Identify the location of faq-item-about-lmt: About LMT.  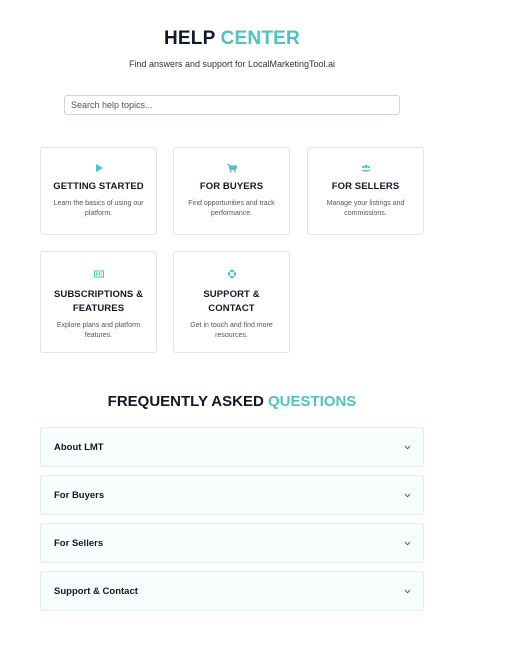
(232, 447).